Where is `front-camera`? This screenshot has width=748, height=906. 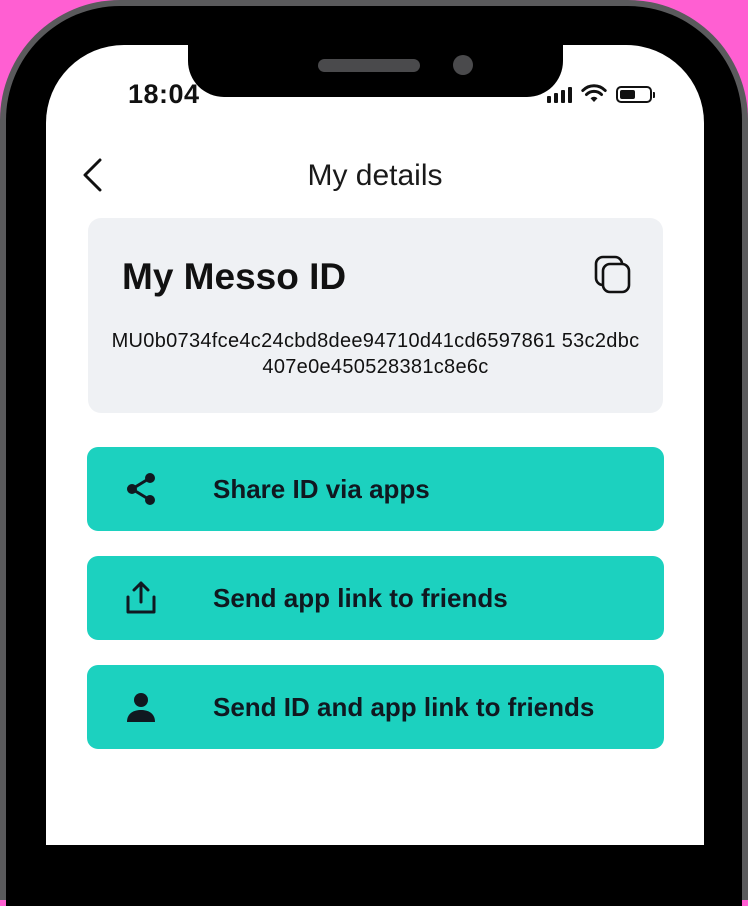 front-camera is located at coordinates (463, 65).